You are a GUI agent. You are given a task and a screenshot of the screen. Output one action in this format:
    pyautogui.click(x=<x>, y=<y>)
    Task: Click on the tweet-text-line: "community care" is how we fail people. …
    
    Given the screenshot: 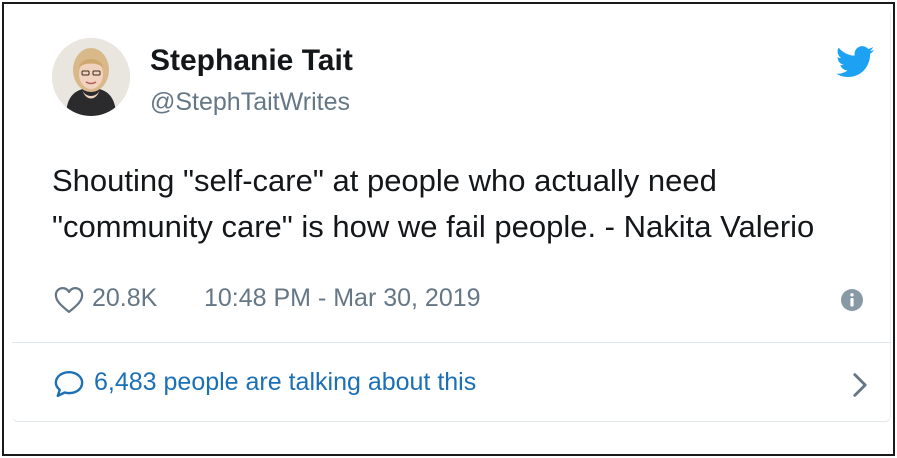 What is the action you would take?
    pyautogui.click(x=433, y=226)
    